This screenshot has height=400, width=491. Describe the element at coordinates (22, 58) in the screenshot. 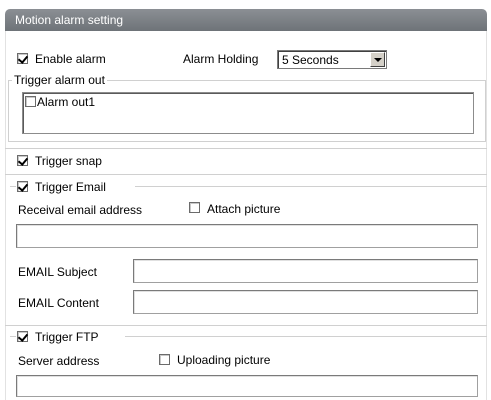

I see `enable-alarm-checkbox` at that location.